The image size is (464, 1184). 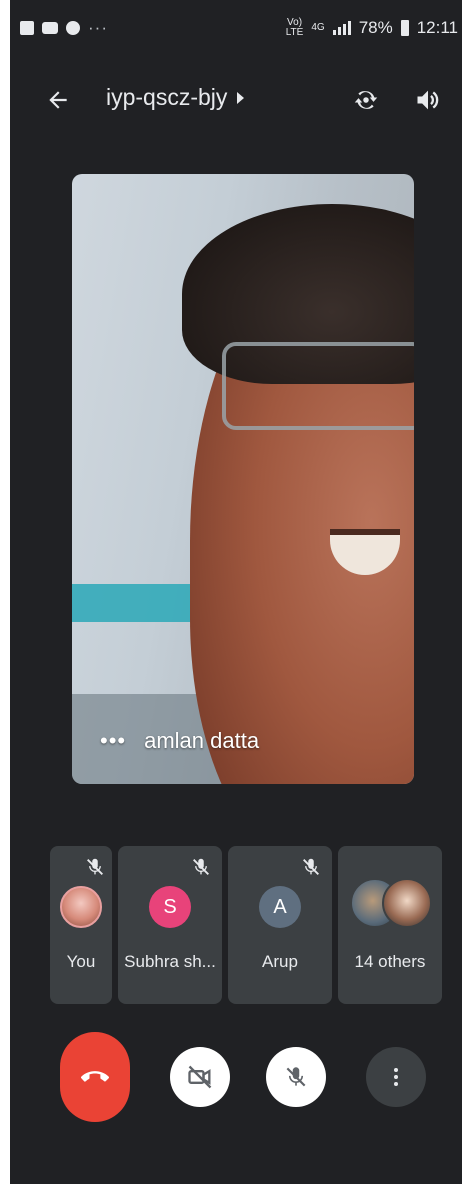 I want to click on lte-label: LTE, so click(x=294, y=32).